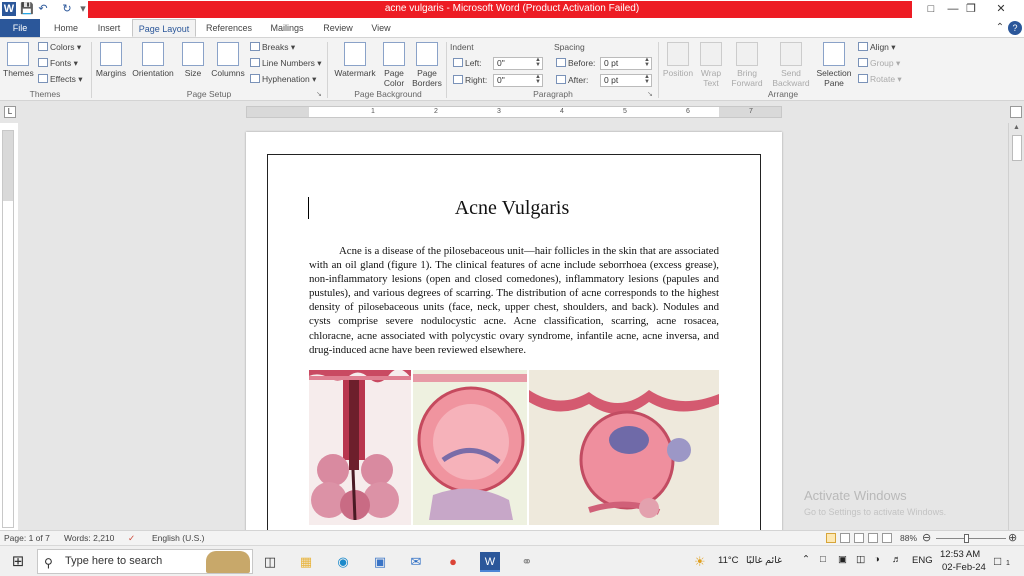 The image size is (1024, 576). Describe the element at coordinates (1016, 112) in the screenshot. I see `view-ruler-icon` at that location.